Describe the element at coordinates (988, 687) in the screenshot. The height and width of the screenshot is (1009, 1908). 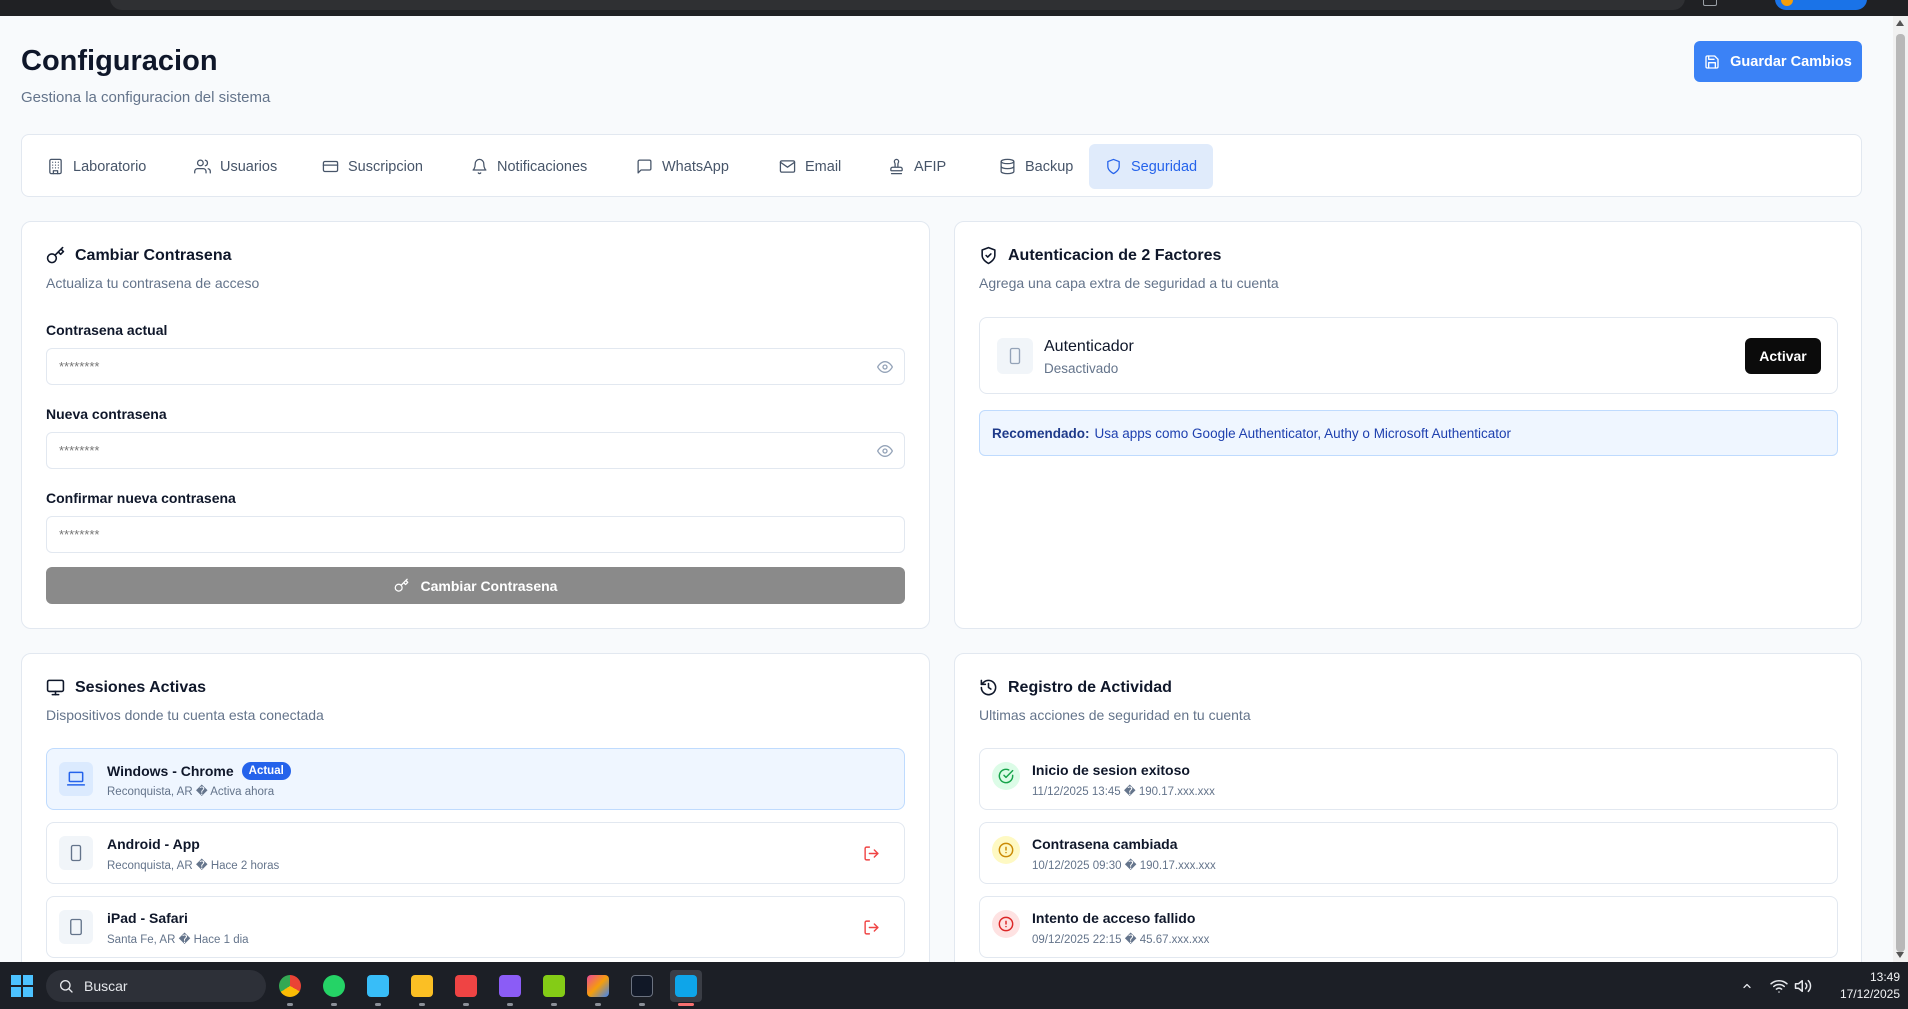
I see `history-icon` at that location.